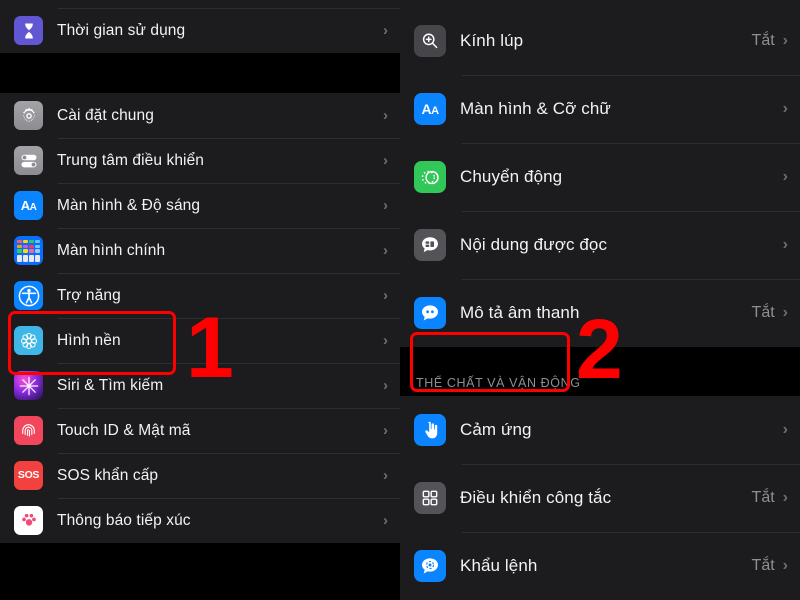  What do you see at coordinates (600, 41) in the screenshot?
I see `accessibility-row-magnifier: Kính lúp Tắt ›` at bounding box center [600, 41].